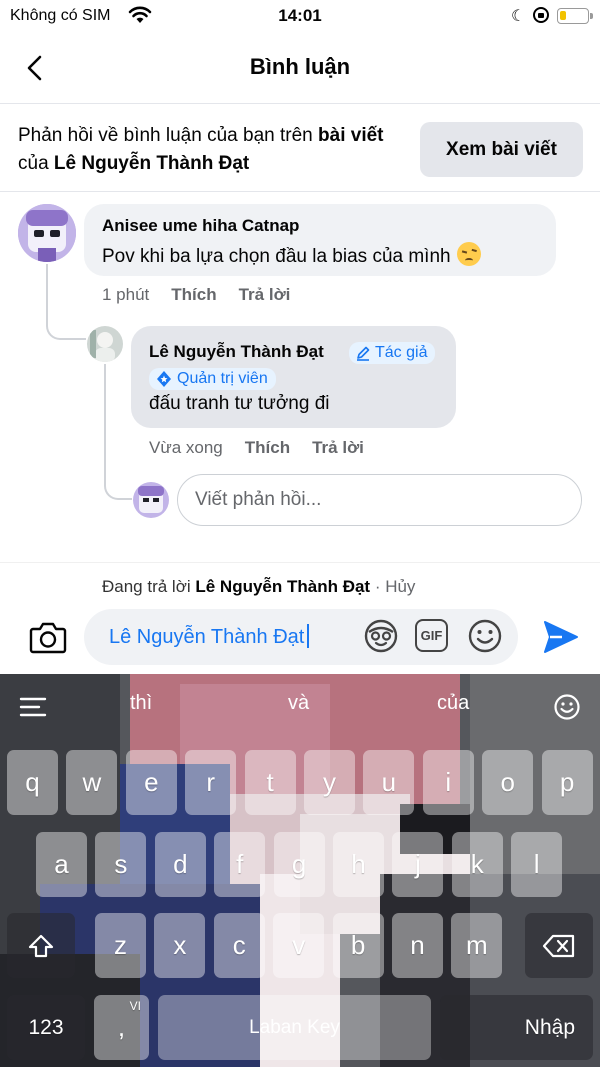 The height and width of the screenshot is (1067, 600). What do you see at coordinates (537, 864) in the screenshot?
I see `key-l: l` at bounding box center [537, 864].